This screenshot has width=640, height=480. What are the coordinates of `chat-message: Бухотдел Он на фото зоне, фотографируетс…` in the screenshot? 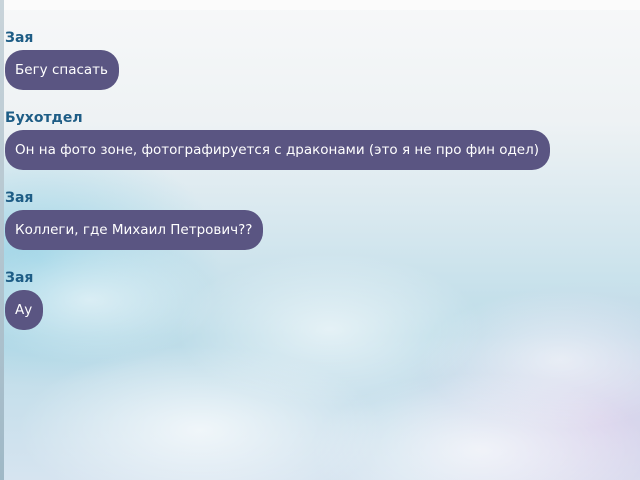 It's located at (320, 140).